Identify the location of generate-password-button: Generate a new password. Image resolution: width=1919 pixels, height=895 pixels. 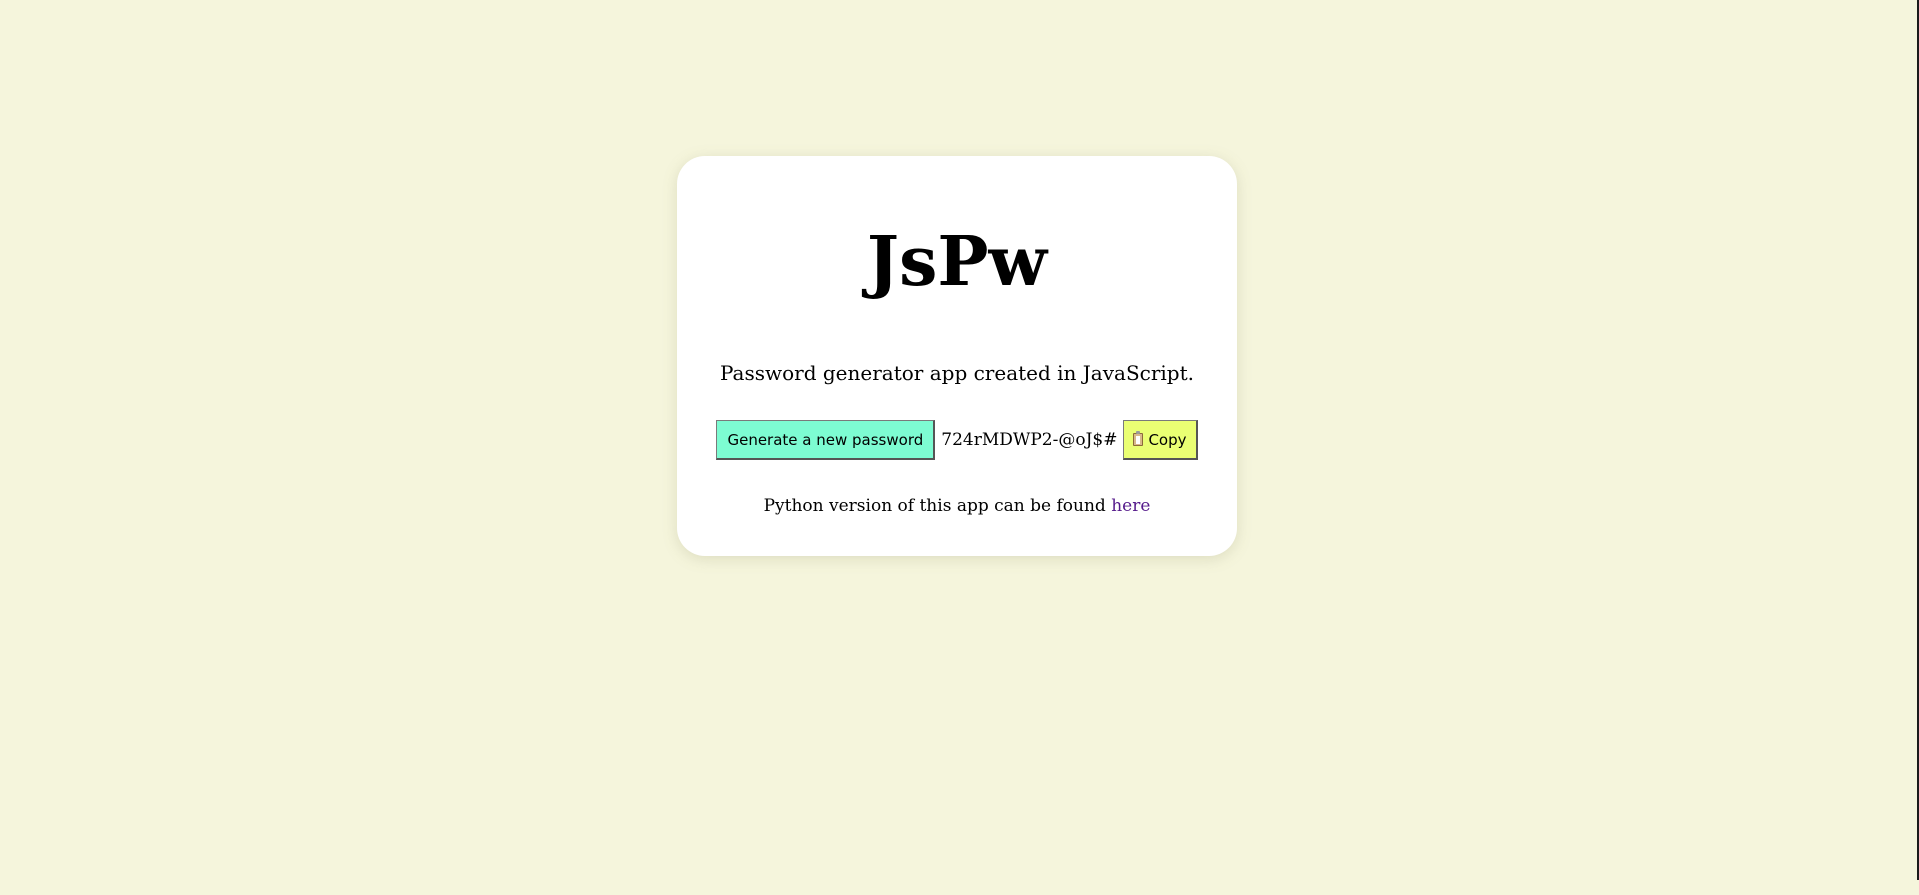
(826, 440).